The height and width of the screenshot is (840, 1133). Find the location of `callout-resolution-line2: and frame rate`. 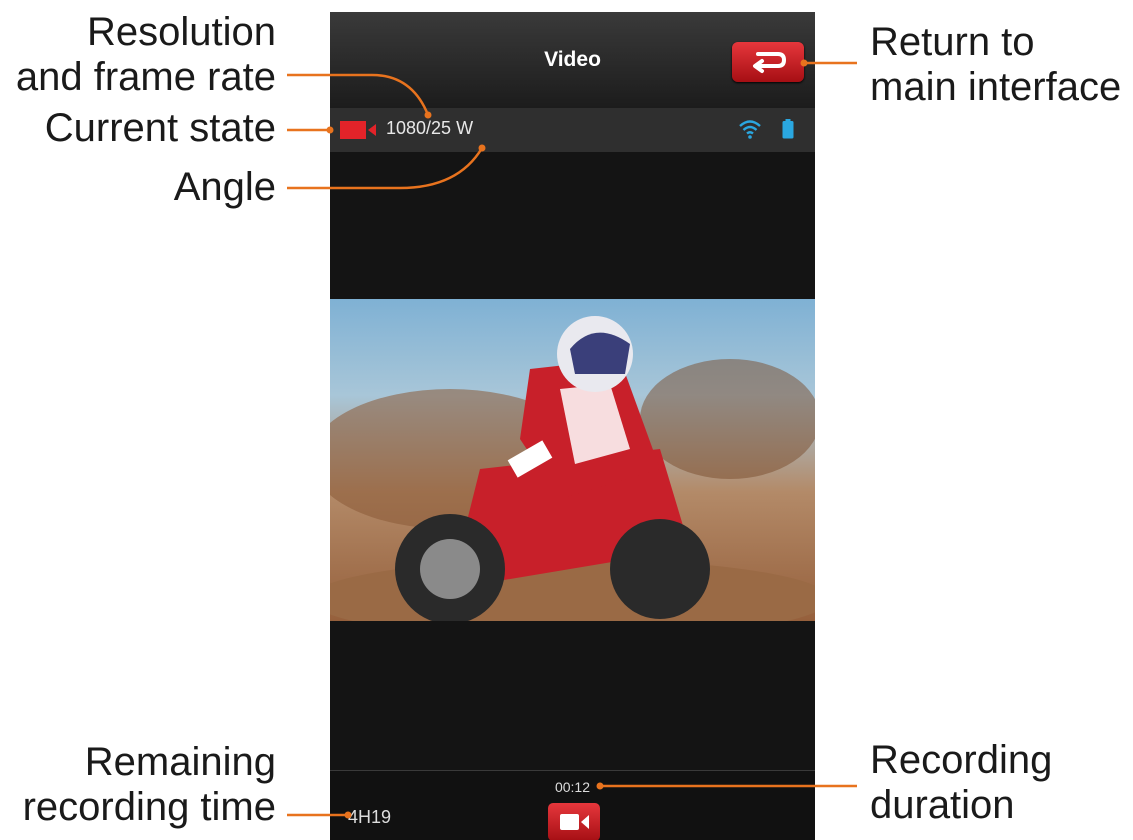

callout-resolution-line2: and frame rate is located at coordinates (145, 77).